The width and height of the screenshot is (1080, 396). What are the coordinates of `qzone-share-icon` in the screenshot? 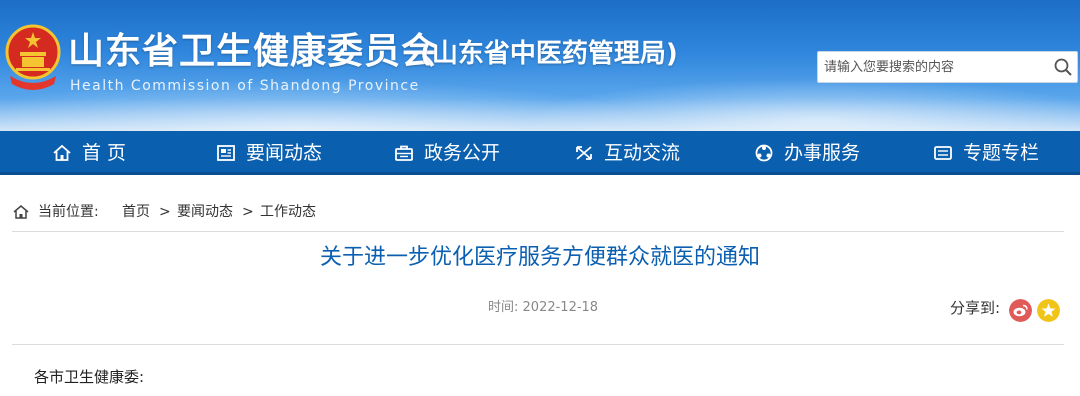 It's located at (1048, 310).